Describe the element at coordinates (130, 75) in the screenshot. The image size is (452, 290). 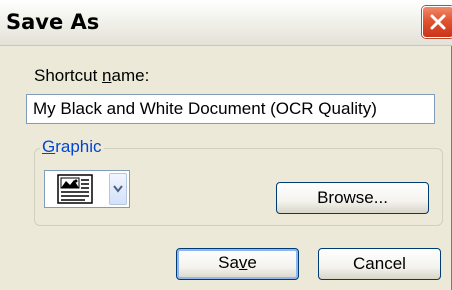
I see `shortcut-label-suffix: ame:` at that location.